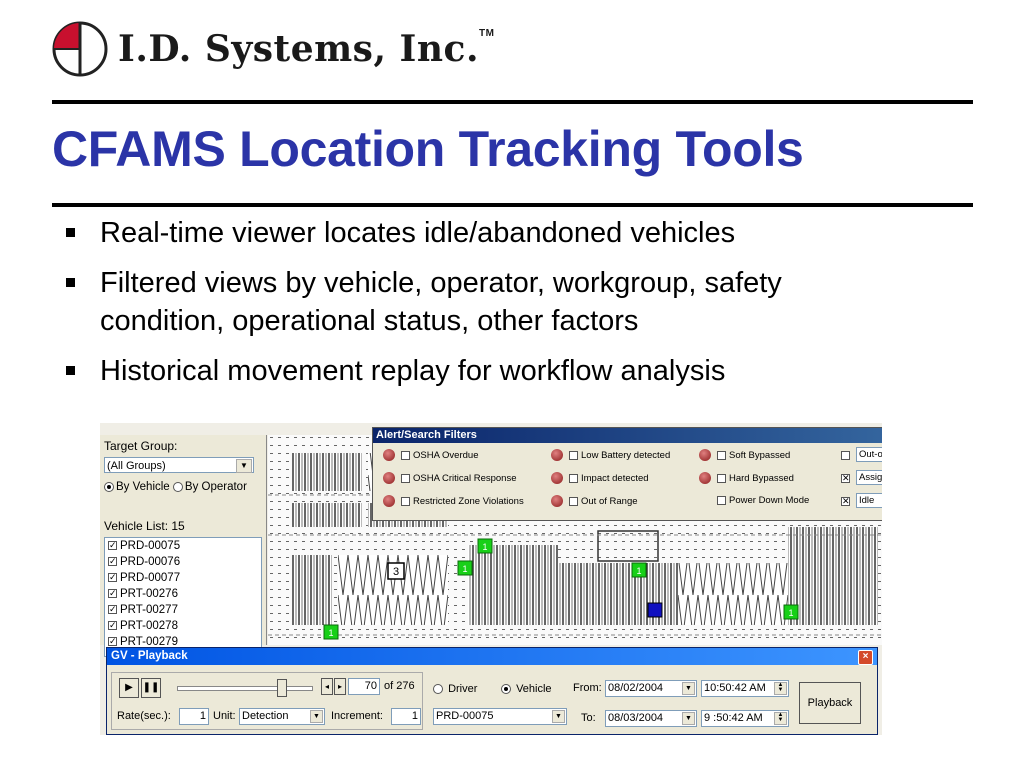 This screenshot has height=768, width=1024. Describe the element at coordinates (744, 455) in the screenshot. I see `filter-soft-bypassed: Soft Bypassed` at that location.